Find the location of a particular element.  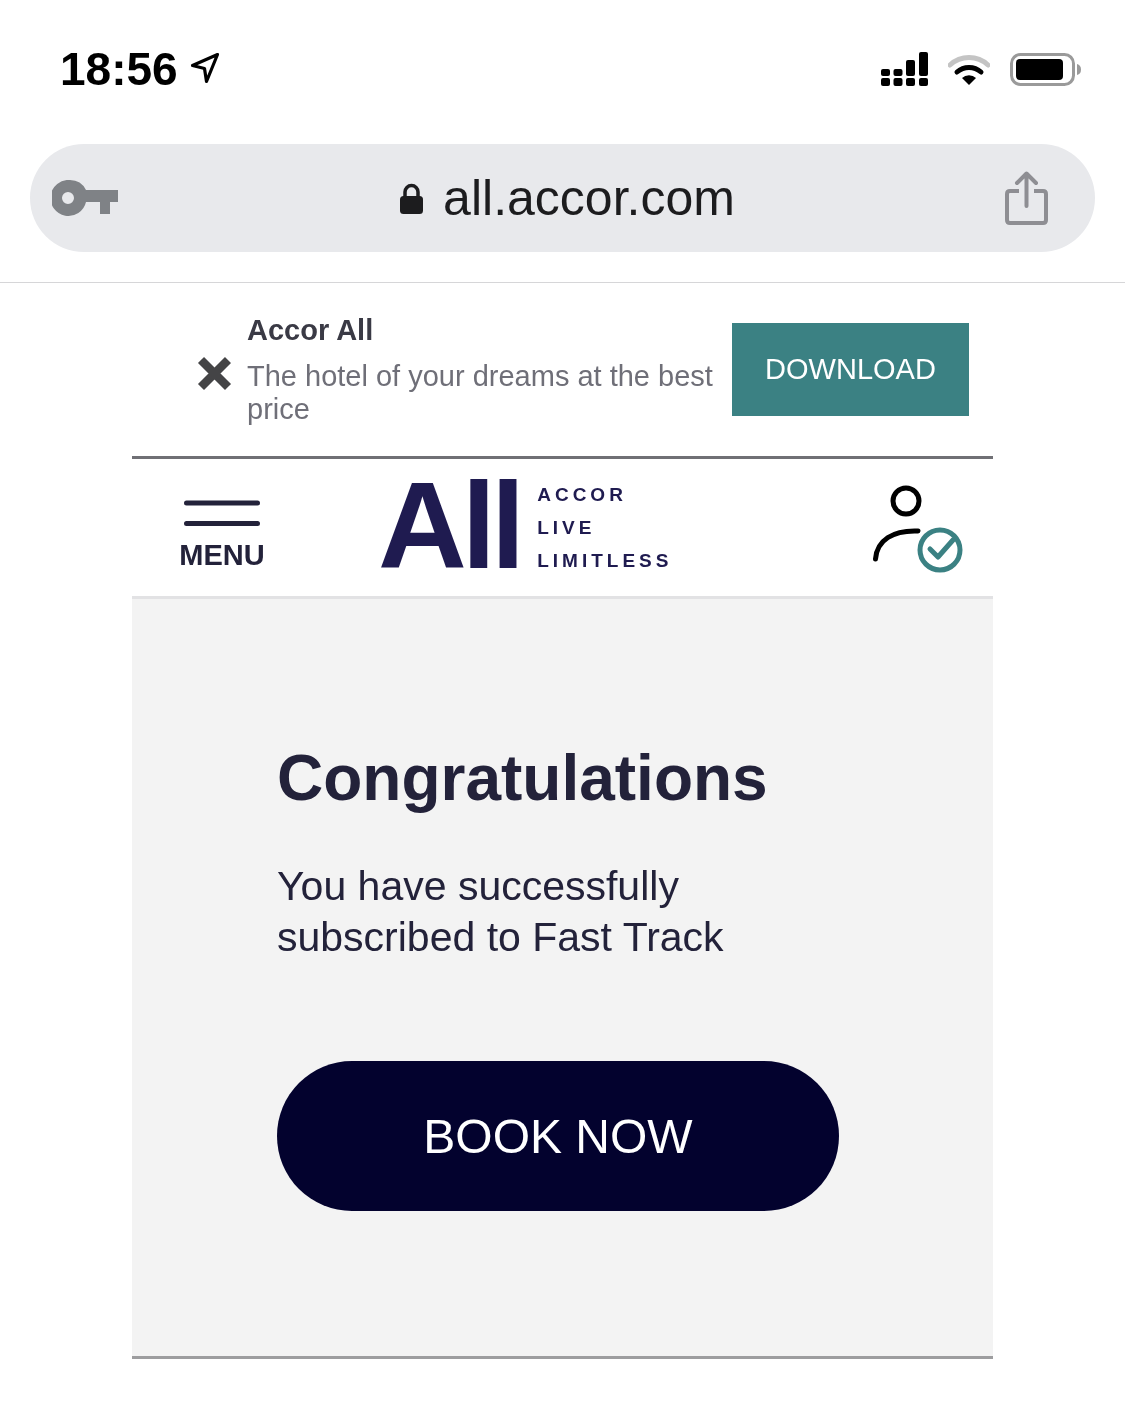

app-banner-title: Accor All is located at coordinates (311, 330).